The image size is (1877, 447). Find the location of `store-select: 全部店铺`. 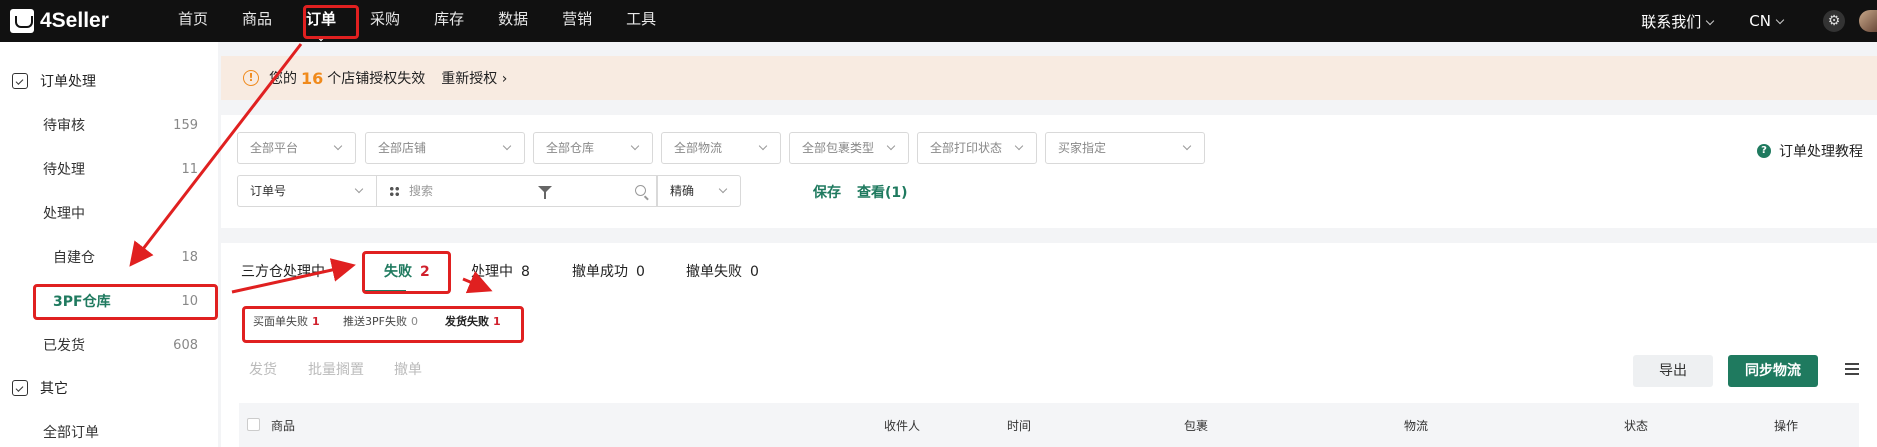

store-select: 全部店铺 is located at coordinates (445, 148).